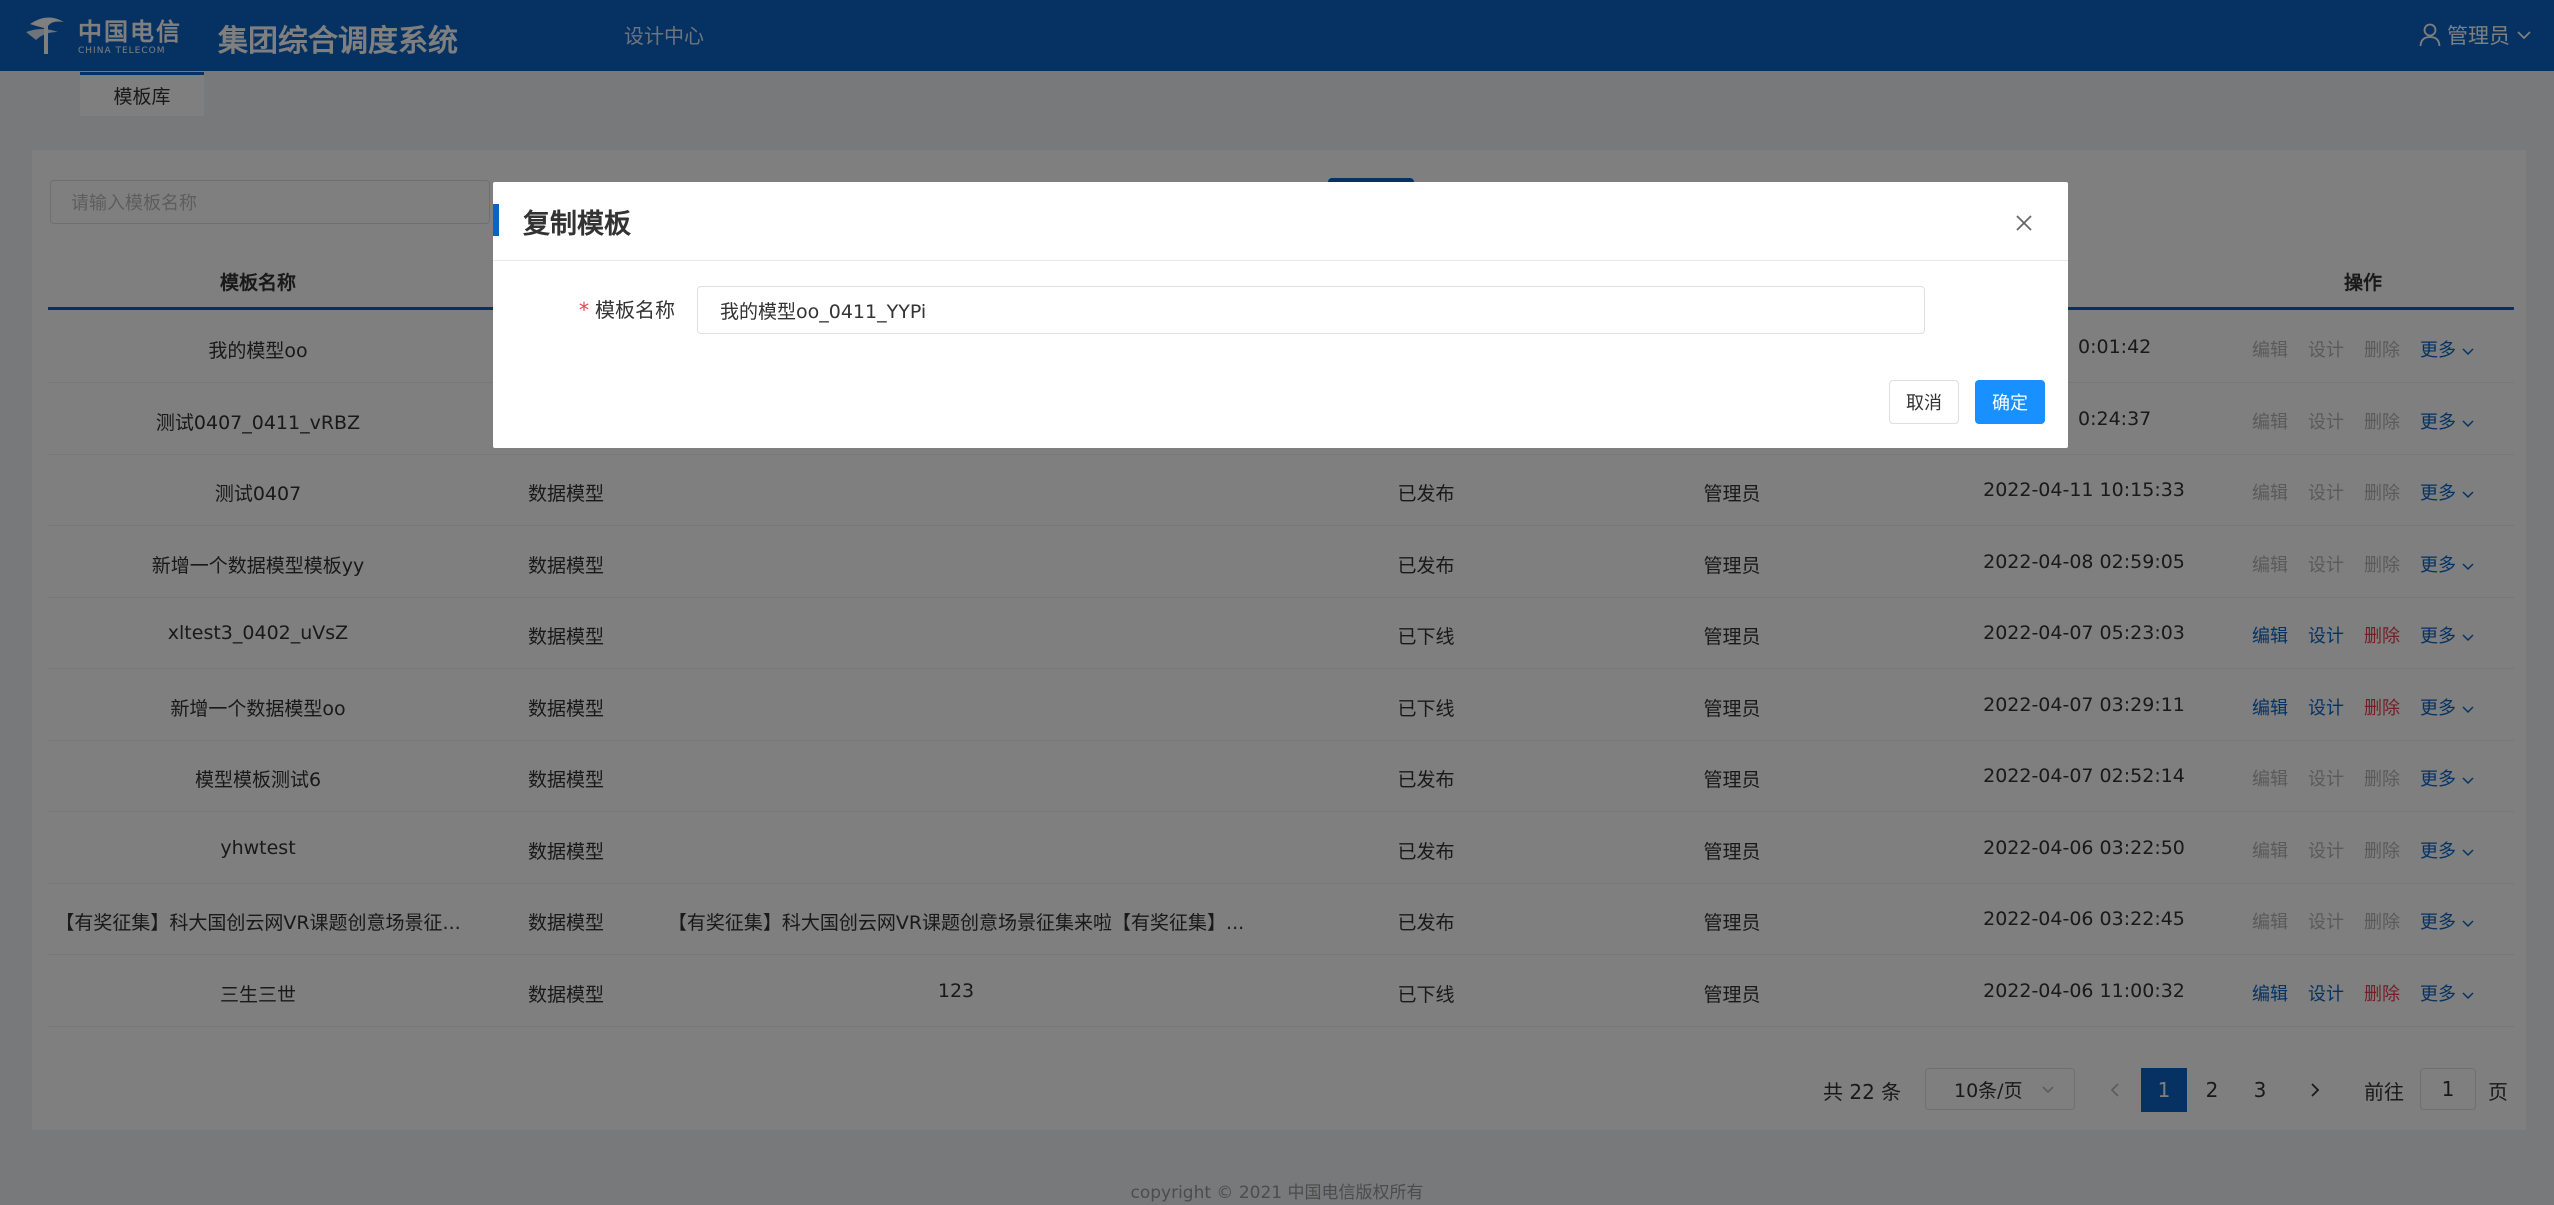 The image size is (2554, 1205). I want to click on dialog-header: 复制模板, so click(1280, 221).